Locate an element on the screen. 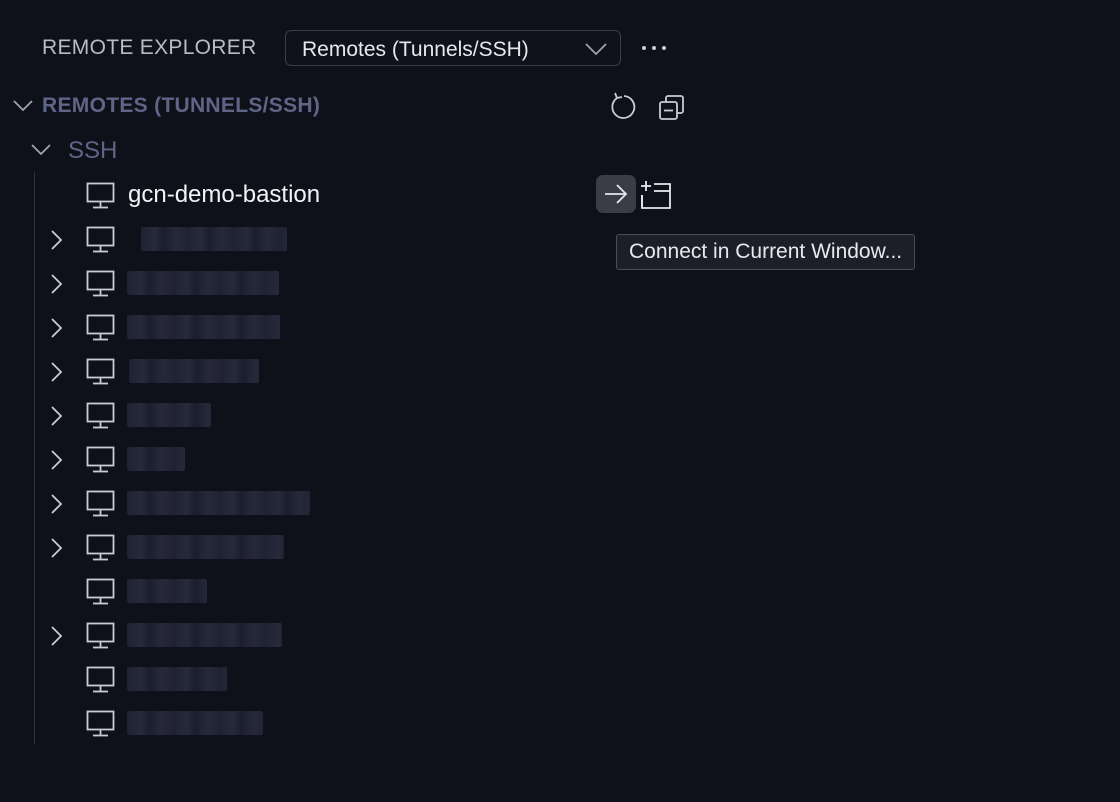 This screenshot has width=1120, height=802. remotes-dropdown: Remotes (Tunnels/SSH) is located at coordinates (453, 48).